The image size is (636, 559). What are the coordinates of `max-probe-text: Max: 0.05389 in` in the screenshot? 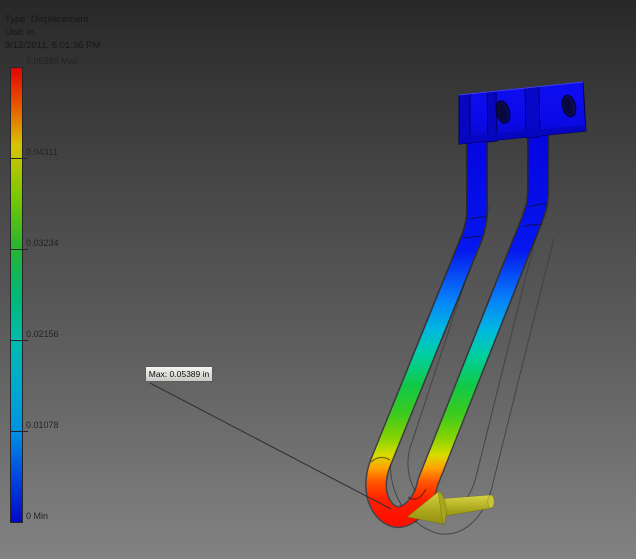 It's located at (179, 374).